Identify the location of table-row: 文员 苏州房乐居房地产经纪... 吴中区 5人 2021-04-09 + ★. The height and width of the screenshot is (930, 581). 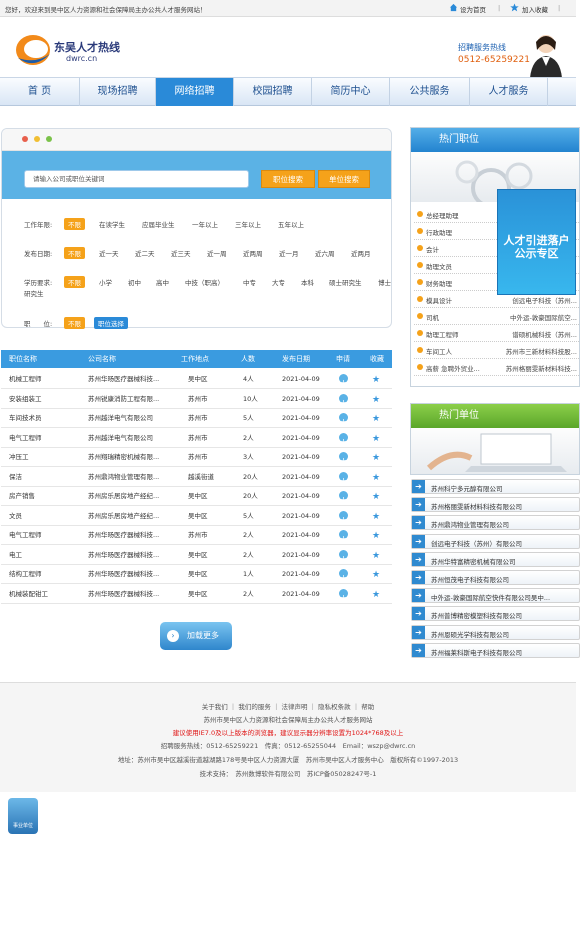
(196, 516).